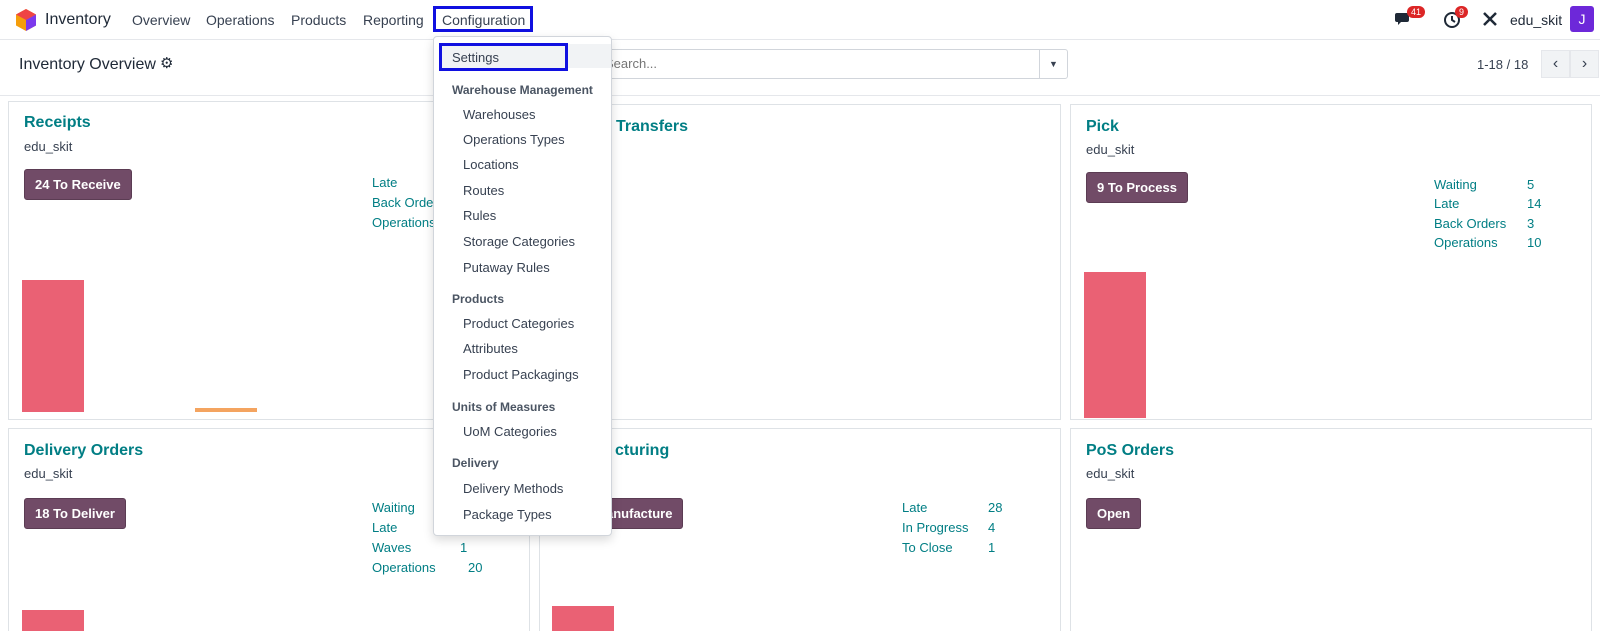 This screenshot has width=1600, height=631. I want to click on dropdown-item-attributes: Attributes, so click(490, 348).